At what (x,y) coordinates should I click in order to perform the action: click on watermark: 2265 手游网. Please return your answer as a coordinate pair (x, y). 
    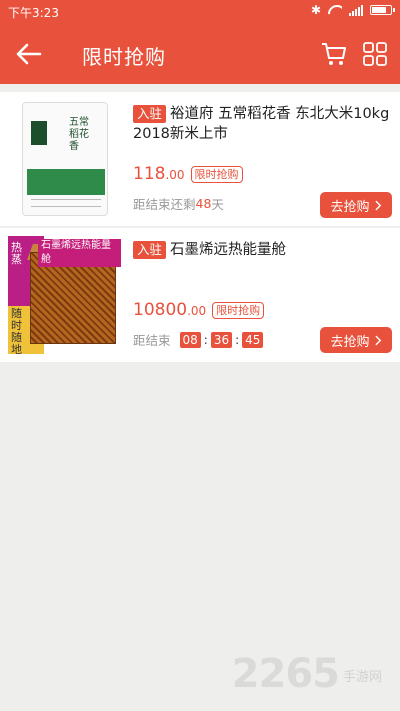
    Looking at the image, I should click on (307, 674).